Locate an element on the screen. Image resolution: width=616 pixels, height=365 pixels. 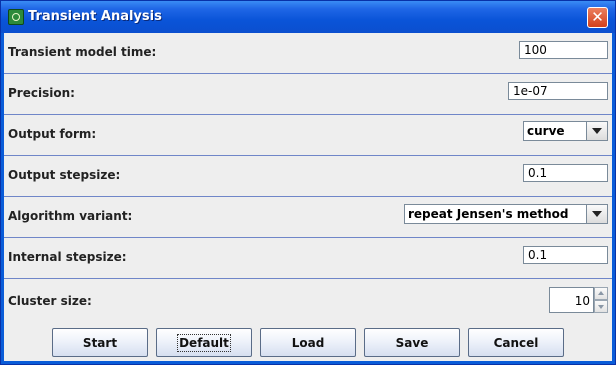
load-button-label: Load is located at coordinates (308, 342).